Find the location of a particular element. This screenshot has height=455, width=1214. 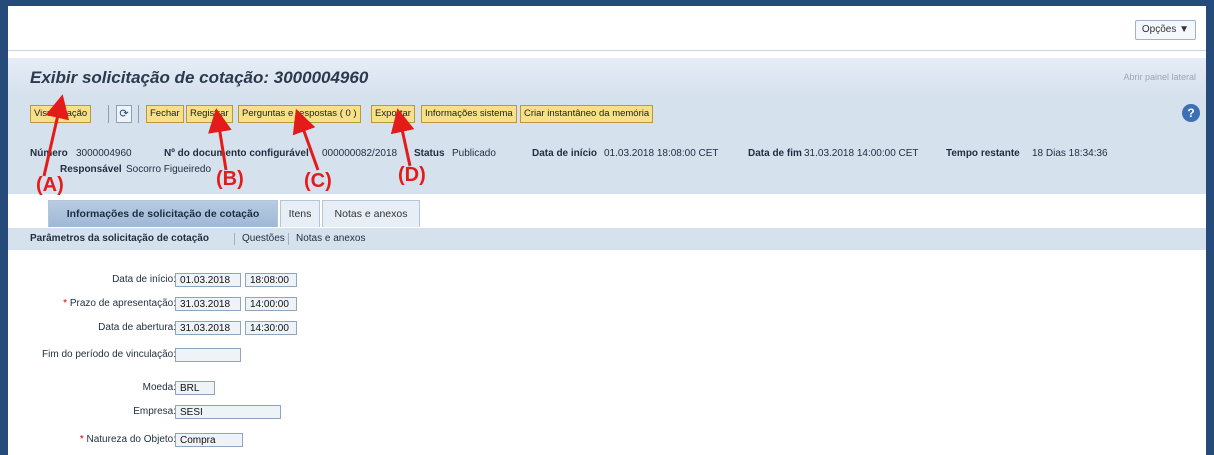

annotation-arrow-c is located at coordinates (306, 139).